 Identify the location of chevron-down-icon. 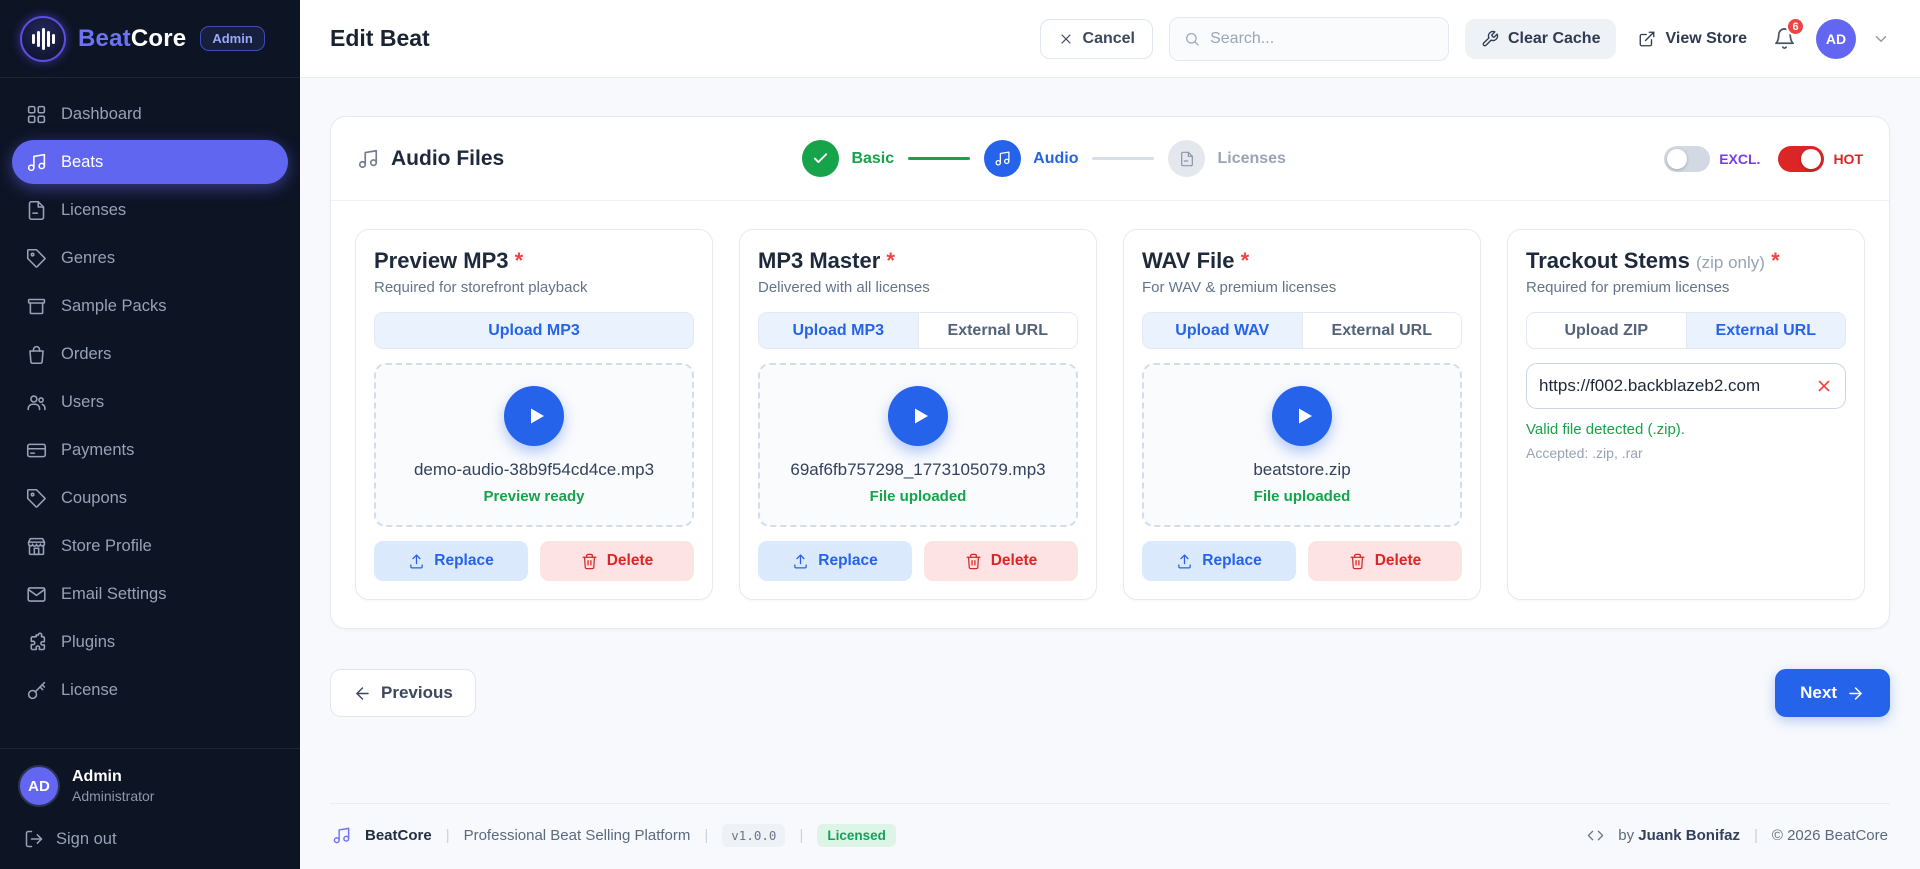
(1881, 39).